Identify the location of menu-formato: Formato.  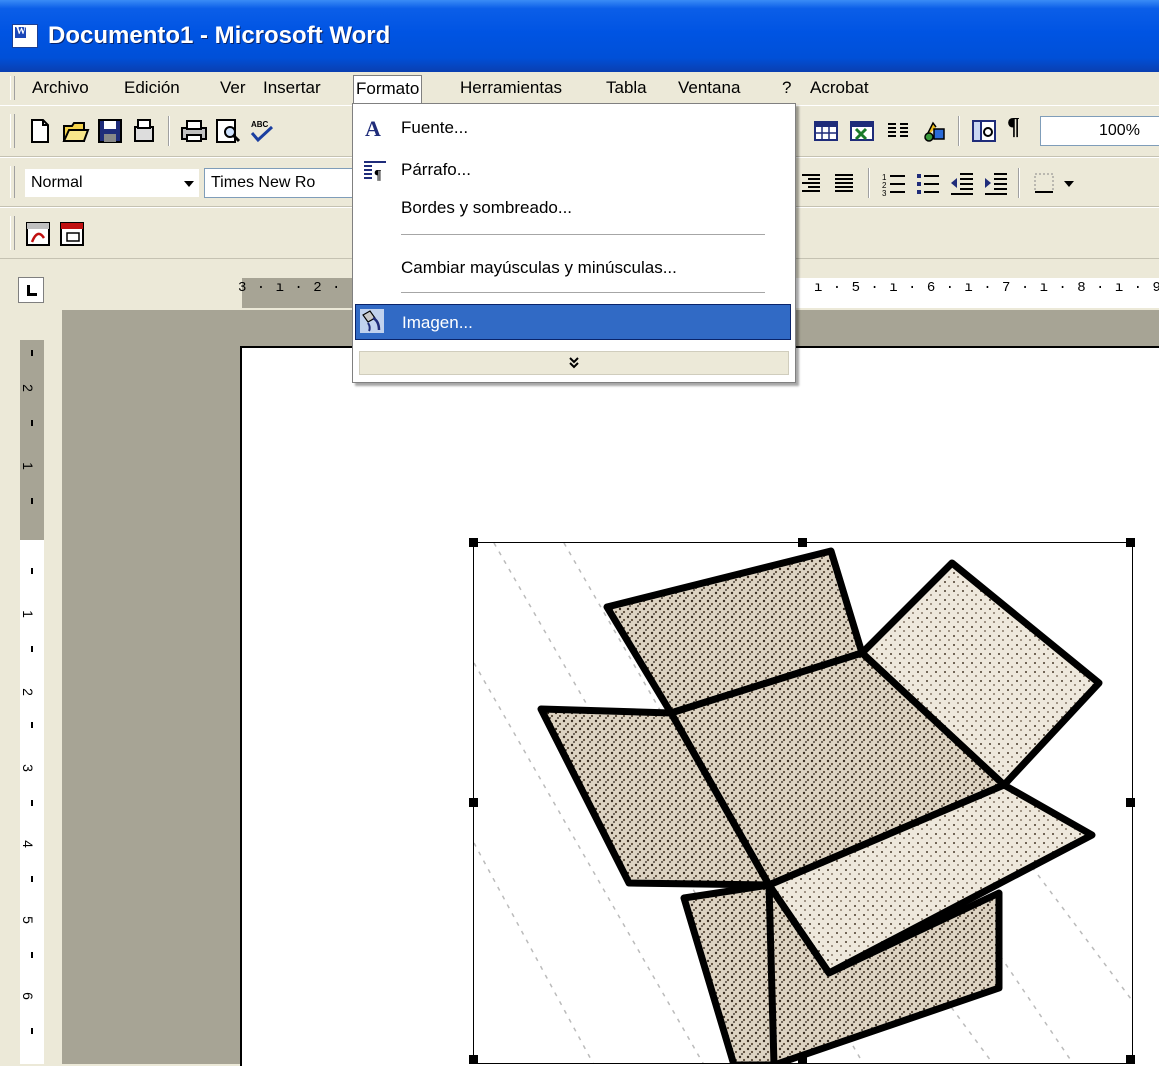
(388, 89).